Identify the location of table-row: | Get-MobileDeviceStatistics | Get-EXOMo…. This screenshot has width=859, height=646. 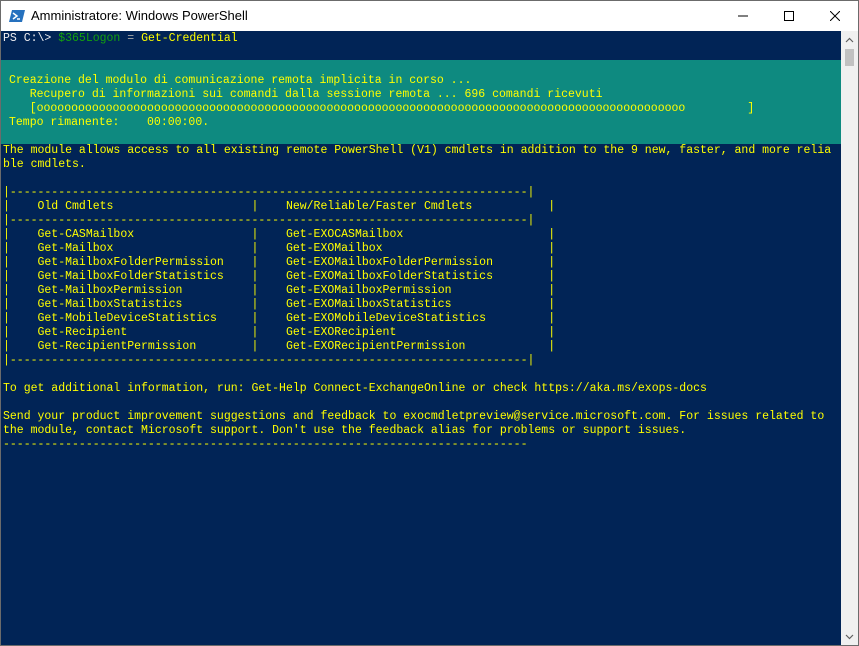
(279, 318).